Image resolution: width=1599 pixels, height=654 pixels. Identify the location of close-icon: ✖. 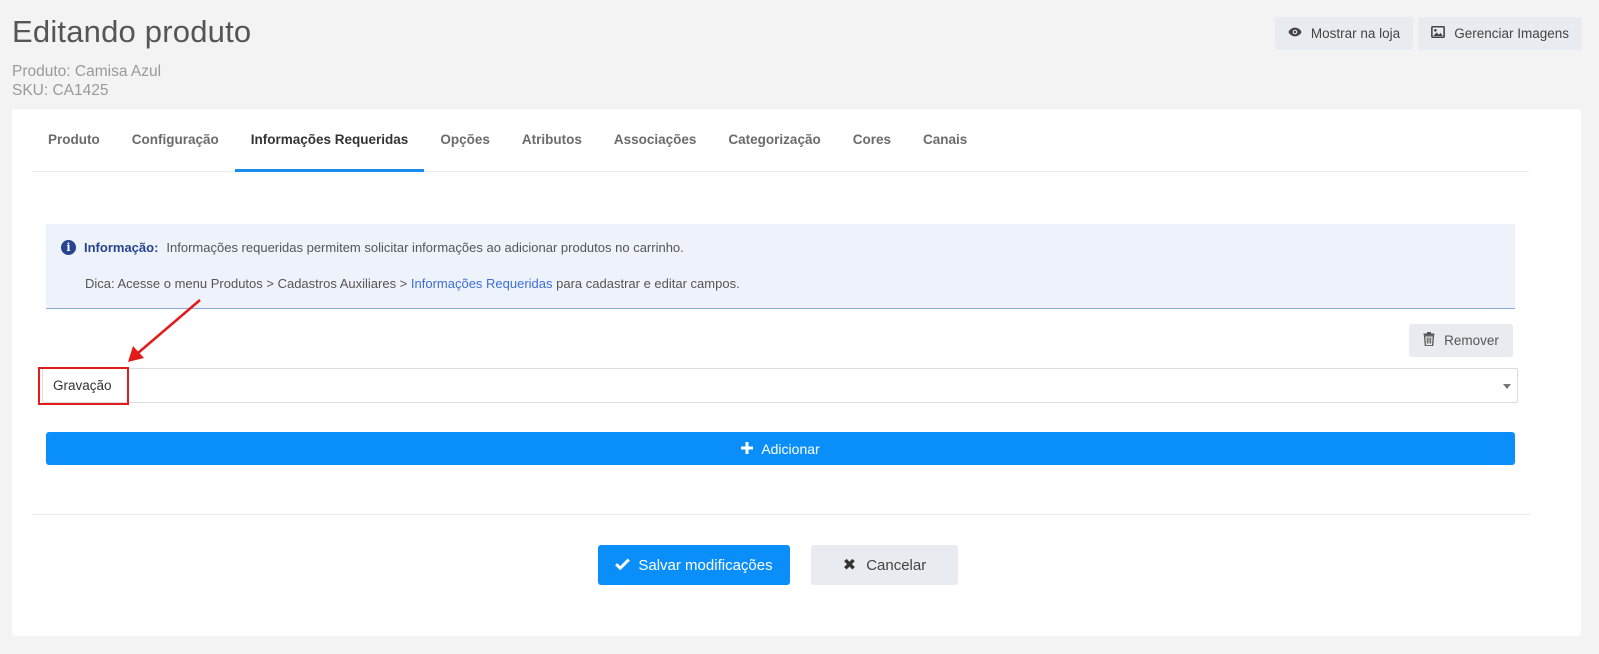
(849, 565).